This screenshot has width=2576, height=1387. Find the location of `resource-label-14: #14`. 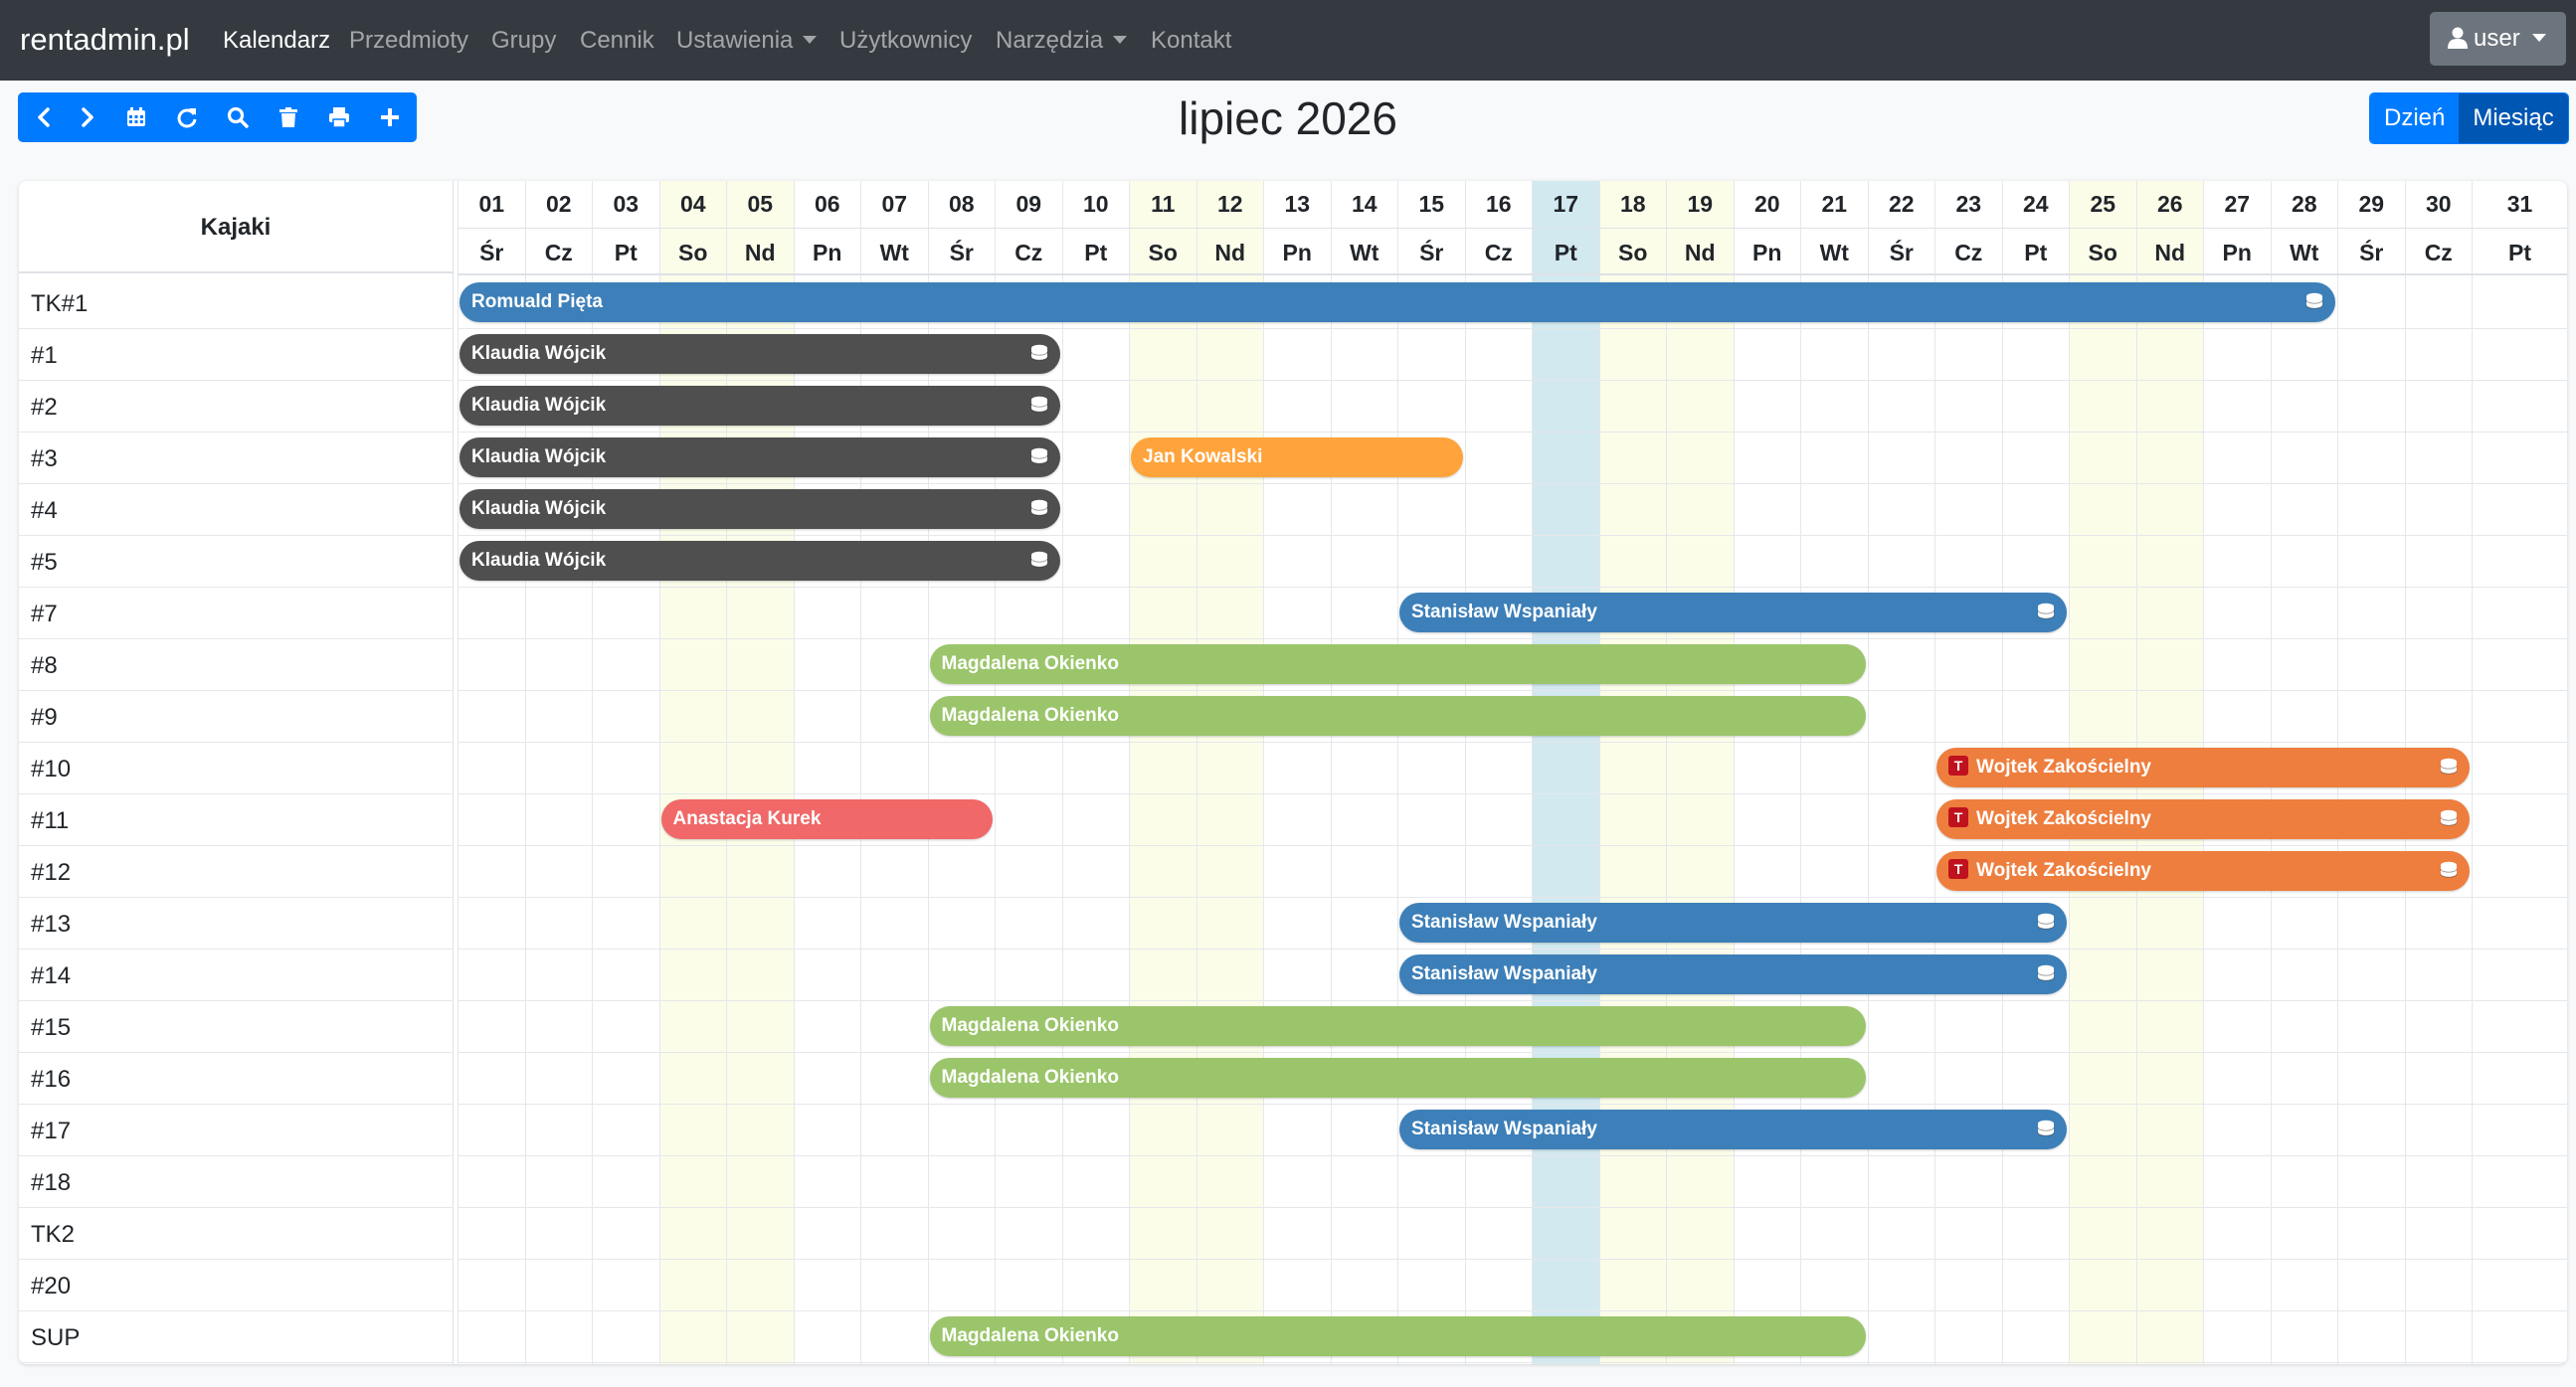

resource-label-14: #14 is located at coordinates (51, 976).